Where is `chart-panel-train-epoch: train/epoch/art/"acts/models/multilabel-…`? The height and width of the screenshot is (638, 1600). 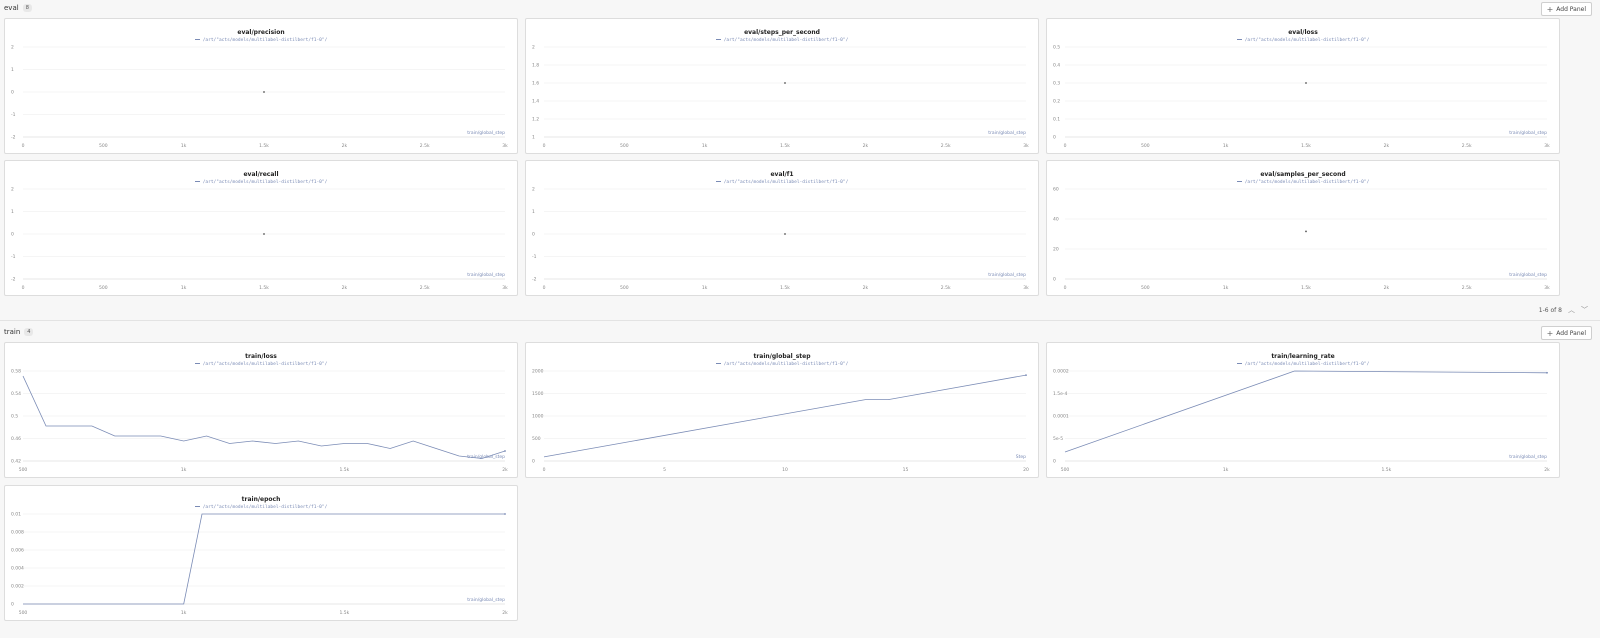
chart-panel-train-epoch: train/epoch/art/"acts/models/multilabel-… is located at coordinates (261, 553).